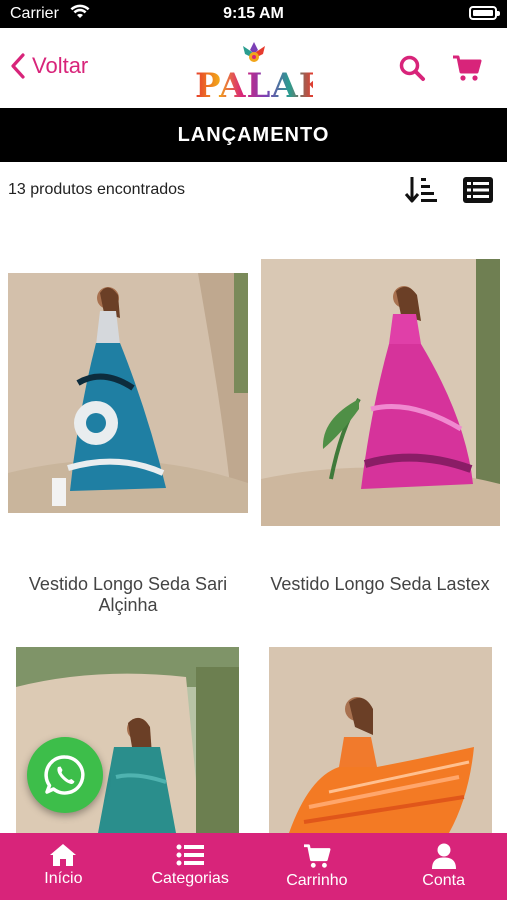 This screenshot has width=507, height=900. I want to click on list-view-icon, so click(478, 190).